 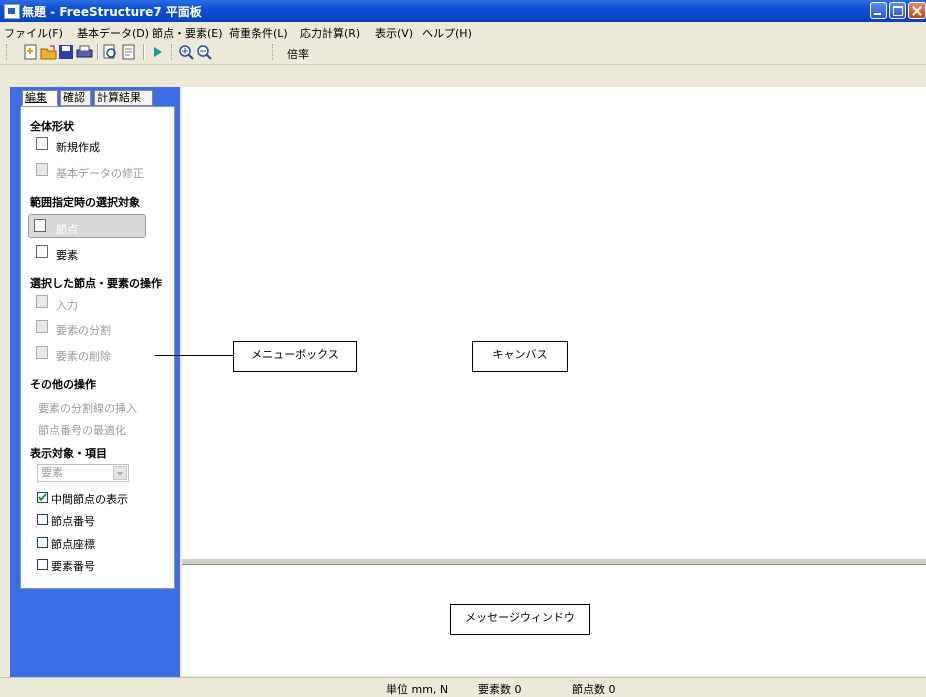 I want to click on chevron-down-icon, so click(x=120, y=473).